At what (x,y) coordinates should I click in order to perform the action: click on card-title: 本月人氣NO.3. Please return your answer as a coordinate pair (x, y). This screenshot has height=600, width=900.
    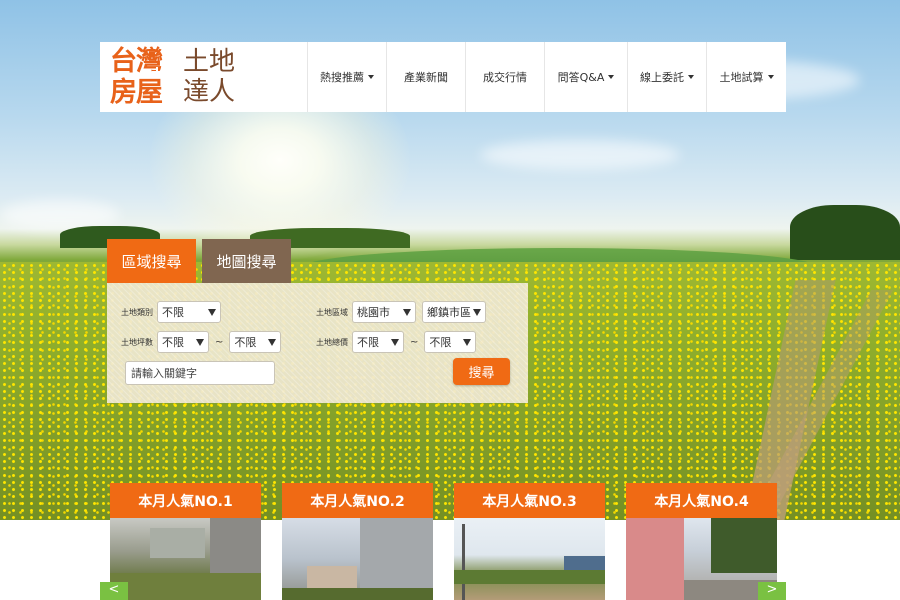
    Looking at the image, I should click on (529, 500).